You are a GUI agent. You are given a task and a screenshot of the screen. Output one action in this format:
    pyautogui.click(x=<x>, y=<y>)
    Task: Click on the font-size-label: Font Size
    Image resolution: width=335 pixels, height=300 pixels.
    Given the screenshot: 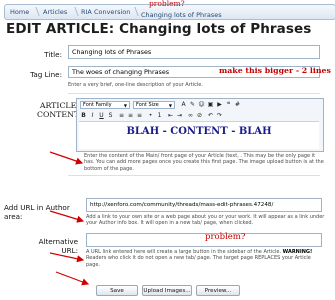 What is the action you would take?
    pyautogui.click(x=147, y=105)
    